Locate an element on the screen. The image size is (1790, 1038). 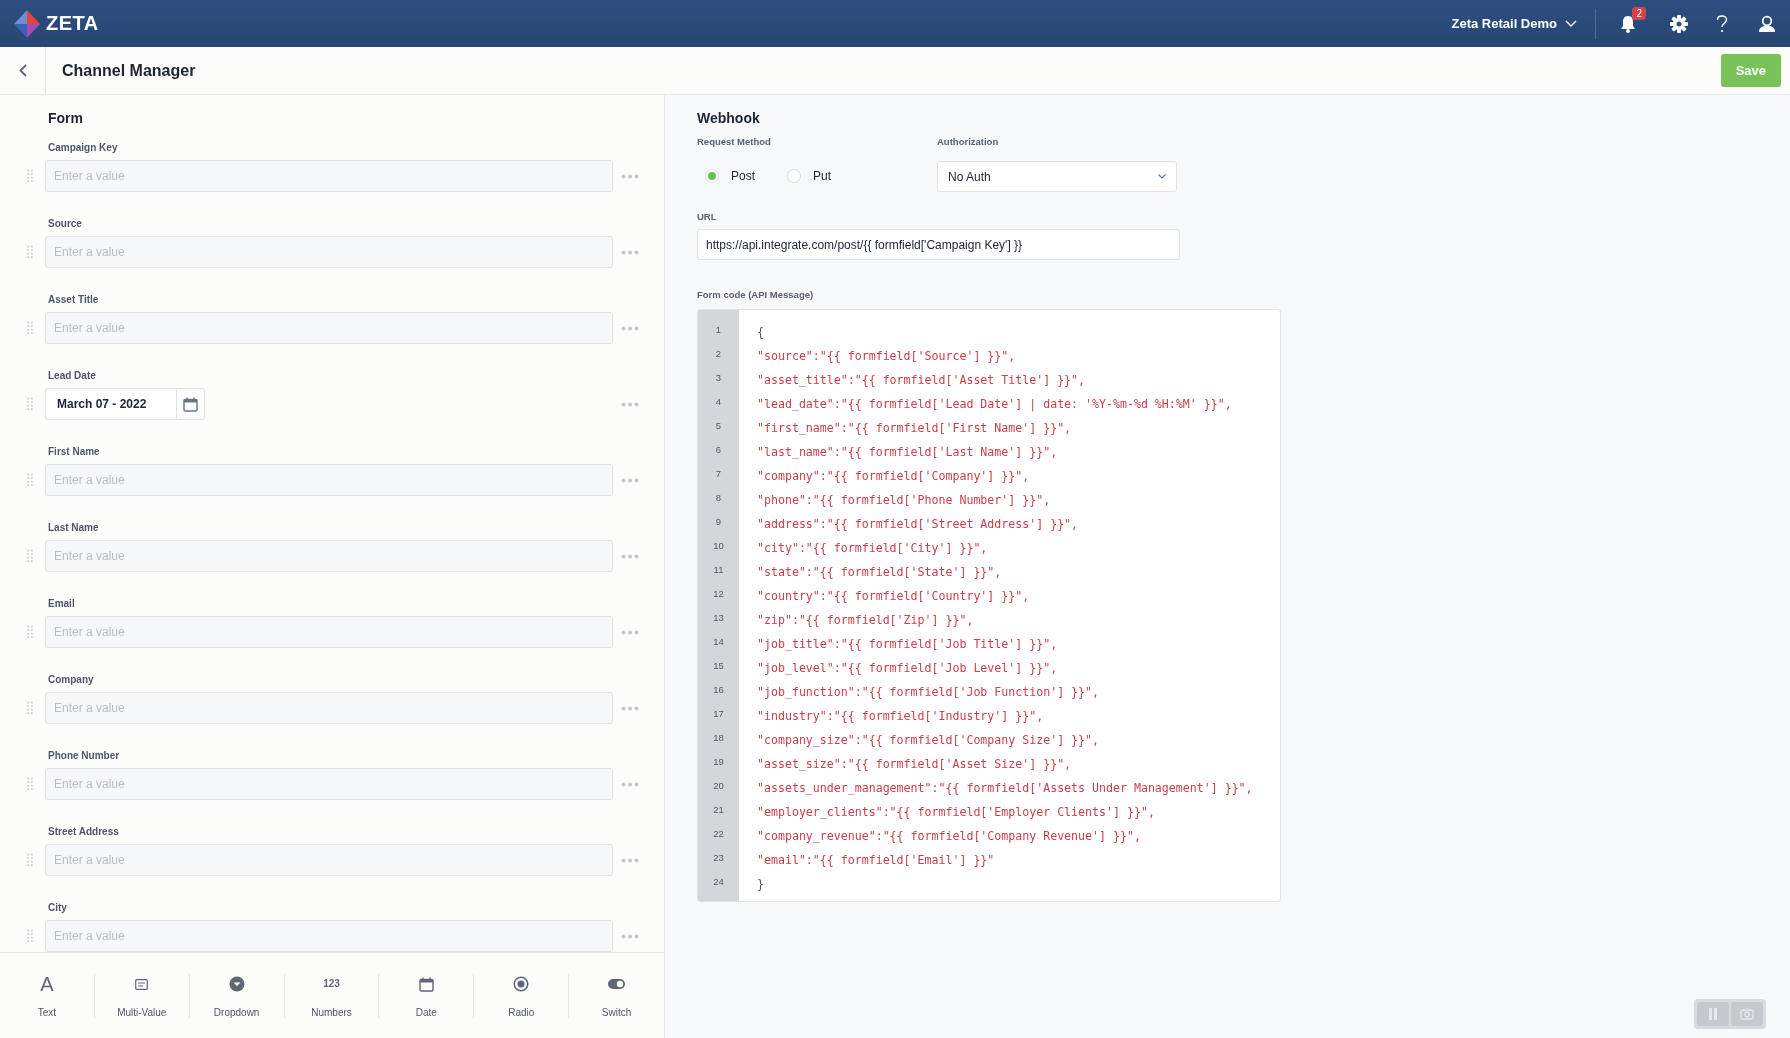
radio-option: Post is located at coordinates (730, 176).